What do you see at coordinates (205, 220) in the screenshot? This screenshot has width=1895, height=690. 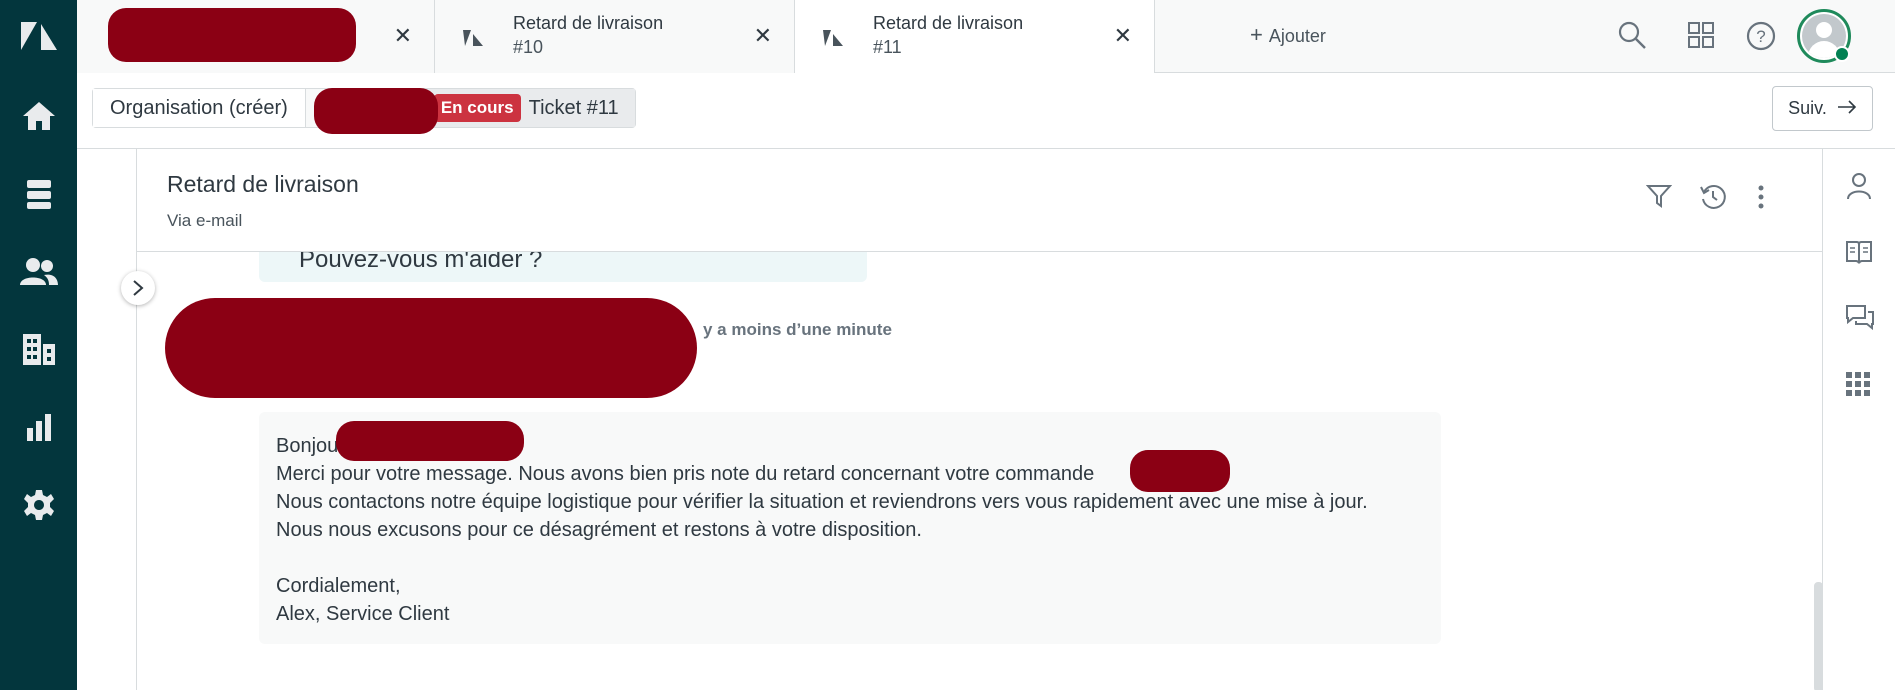 I see `ticket-channel: Via e-mail` at bounding box center [205, 220].